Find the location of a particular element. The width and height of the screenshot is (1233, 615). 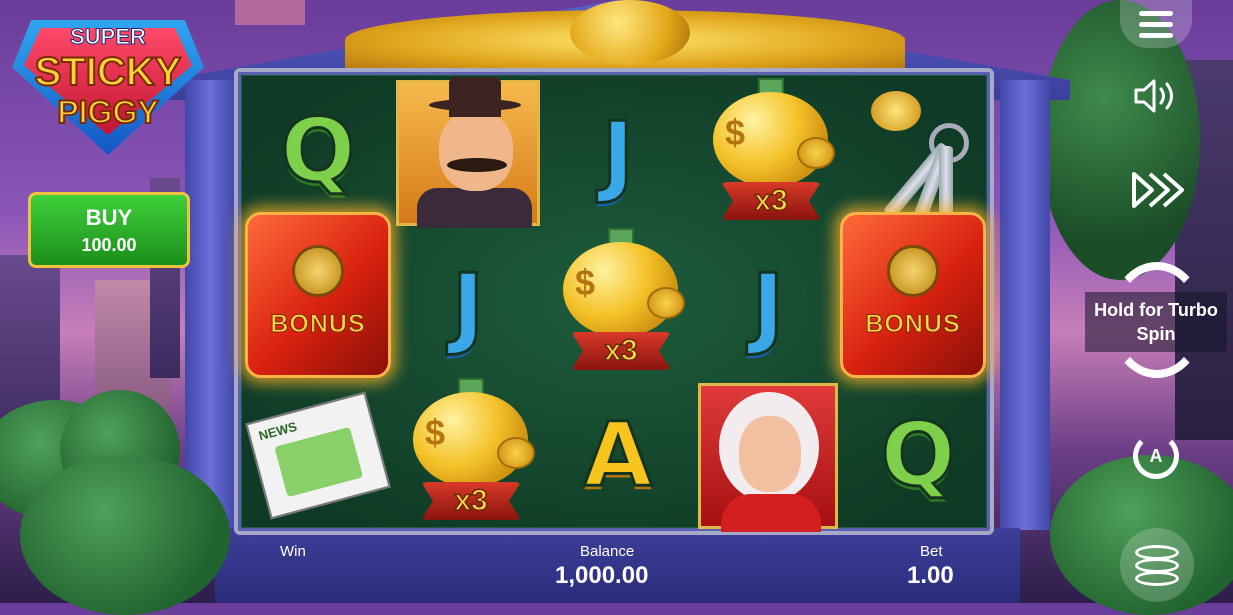

menu-button is located at coordinates (1156, 24).